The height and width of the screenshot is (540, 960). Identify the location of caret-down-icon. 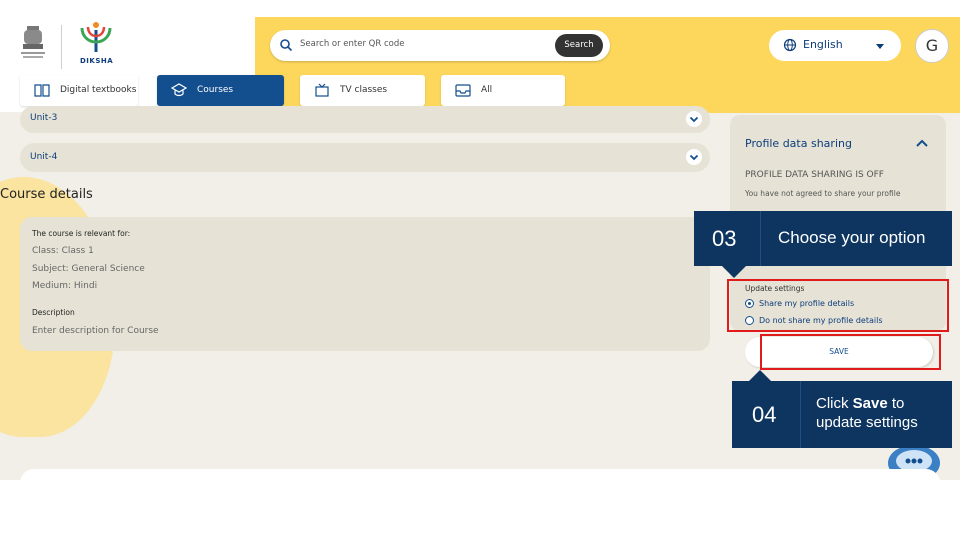
(880, 46).